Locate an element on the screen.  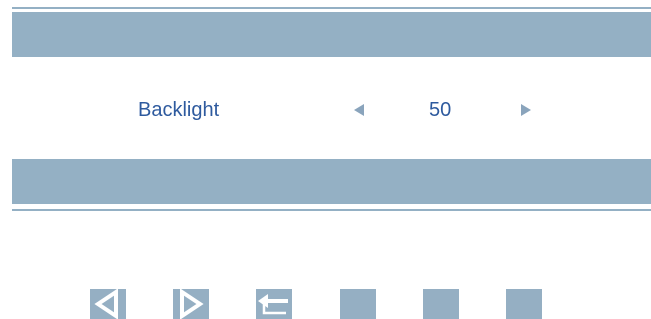
decrease-arrow-icon is located at coordinates (359, 110).